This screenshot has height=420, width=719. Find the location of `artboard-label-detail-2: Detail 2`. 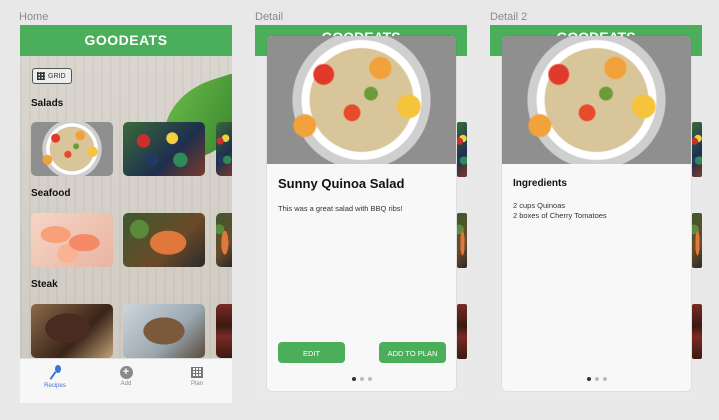

artboard-label-detail-2: Detail 2 is located at coordinates (509, 17).